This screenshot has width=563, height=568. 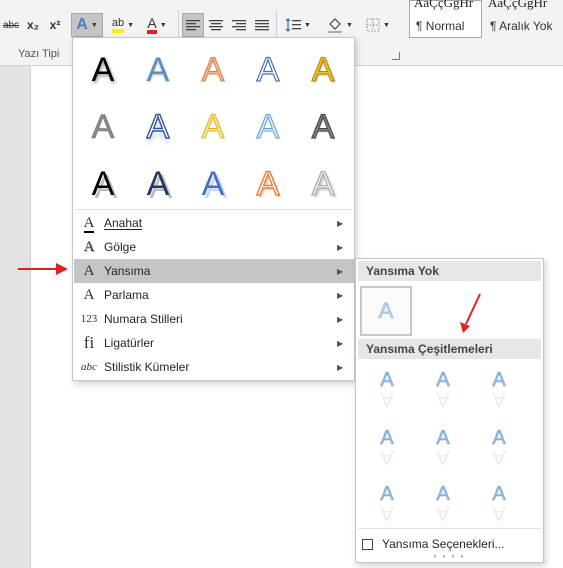 I want to click on font-group-label: Yazı Tipi, so click(x=39, y=54).